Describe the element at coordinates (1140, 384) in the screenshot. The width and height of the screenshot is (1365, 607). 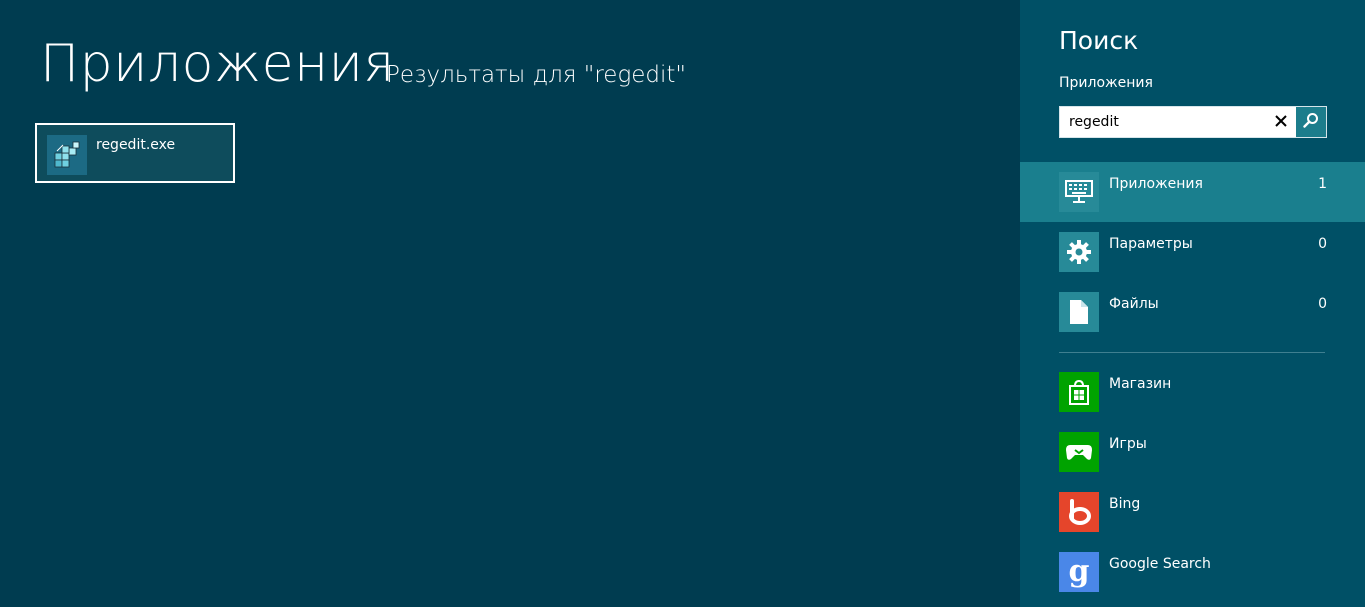
I see `app-label: Магазин` at that location.